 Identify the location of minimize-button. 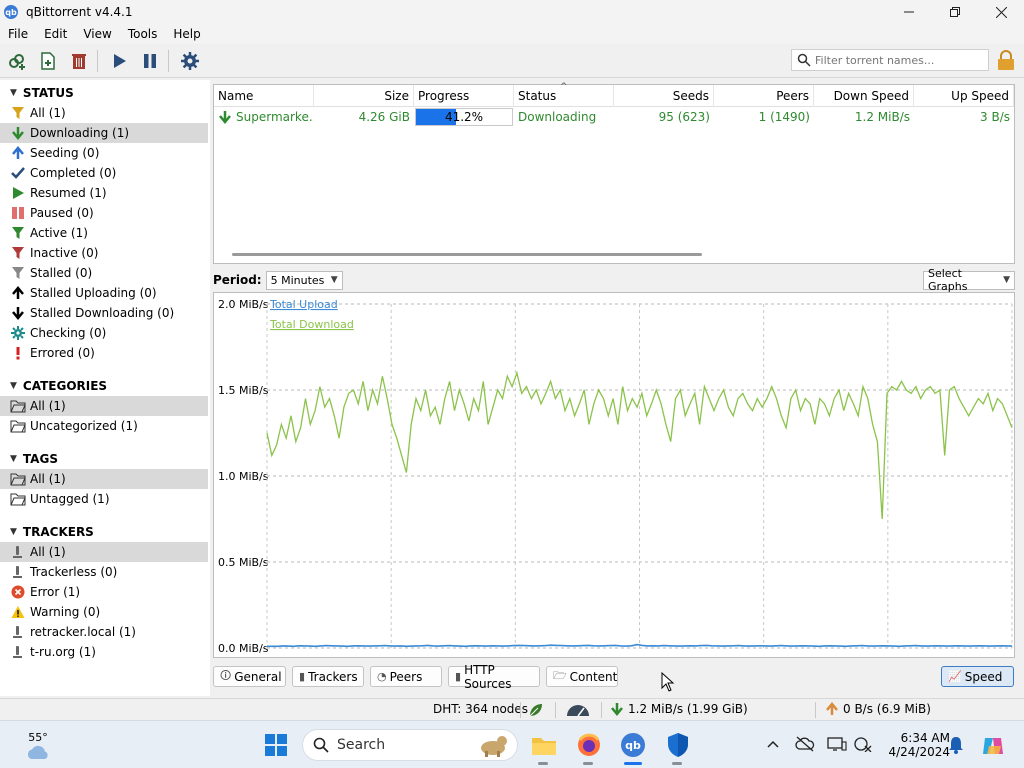
(909, 12).